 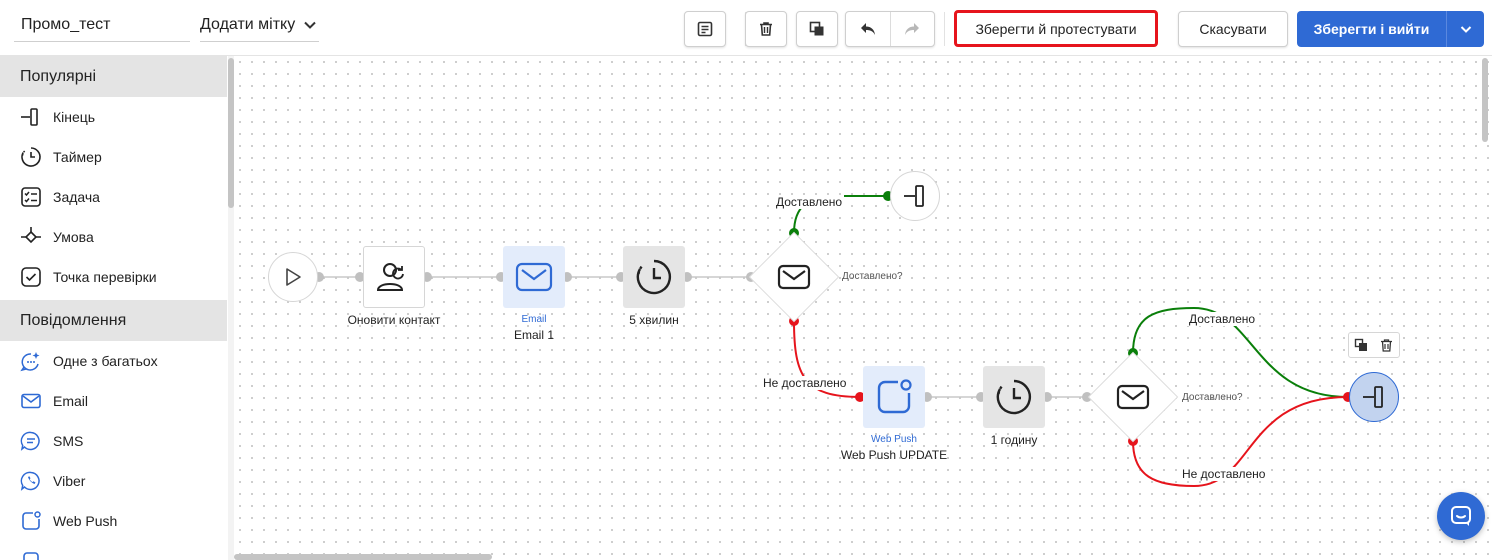 I want to click on undo-icon, so click(x=867, y=29).